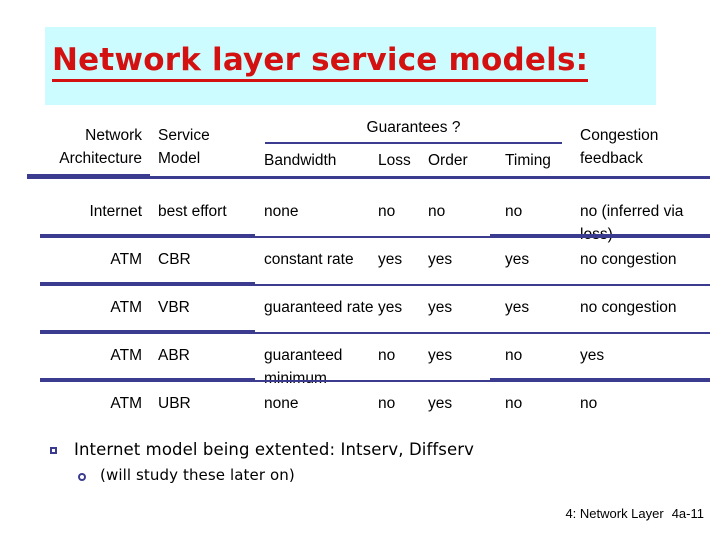 The height and width of the screenshot is (540, 720). I want to click on row-3-congestion: no congestion, so click(628, 307).